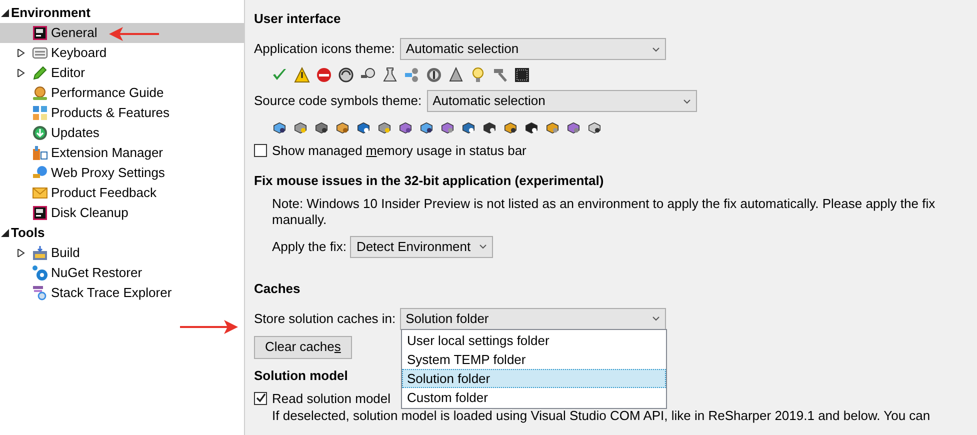 The height and width of the screenshot is (435, 977). Describe the element at coordinates (338, 101) in the screenshot. I see `field-label: Source code symbols theme:` at that location.